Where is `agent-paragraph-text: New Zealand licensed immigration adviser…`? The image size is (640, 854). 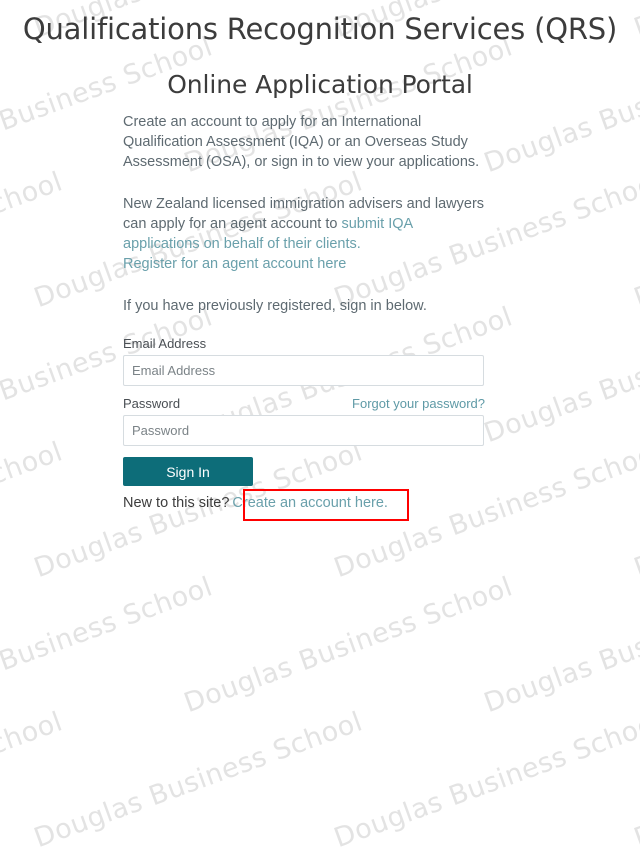
agent-paragraph-text: New Zealand licensed immigration adviser… is located at coordinates (304, 214).